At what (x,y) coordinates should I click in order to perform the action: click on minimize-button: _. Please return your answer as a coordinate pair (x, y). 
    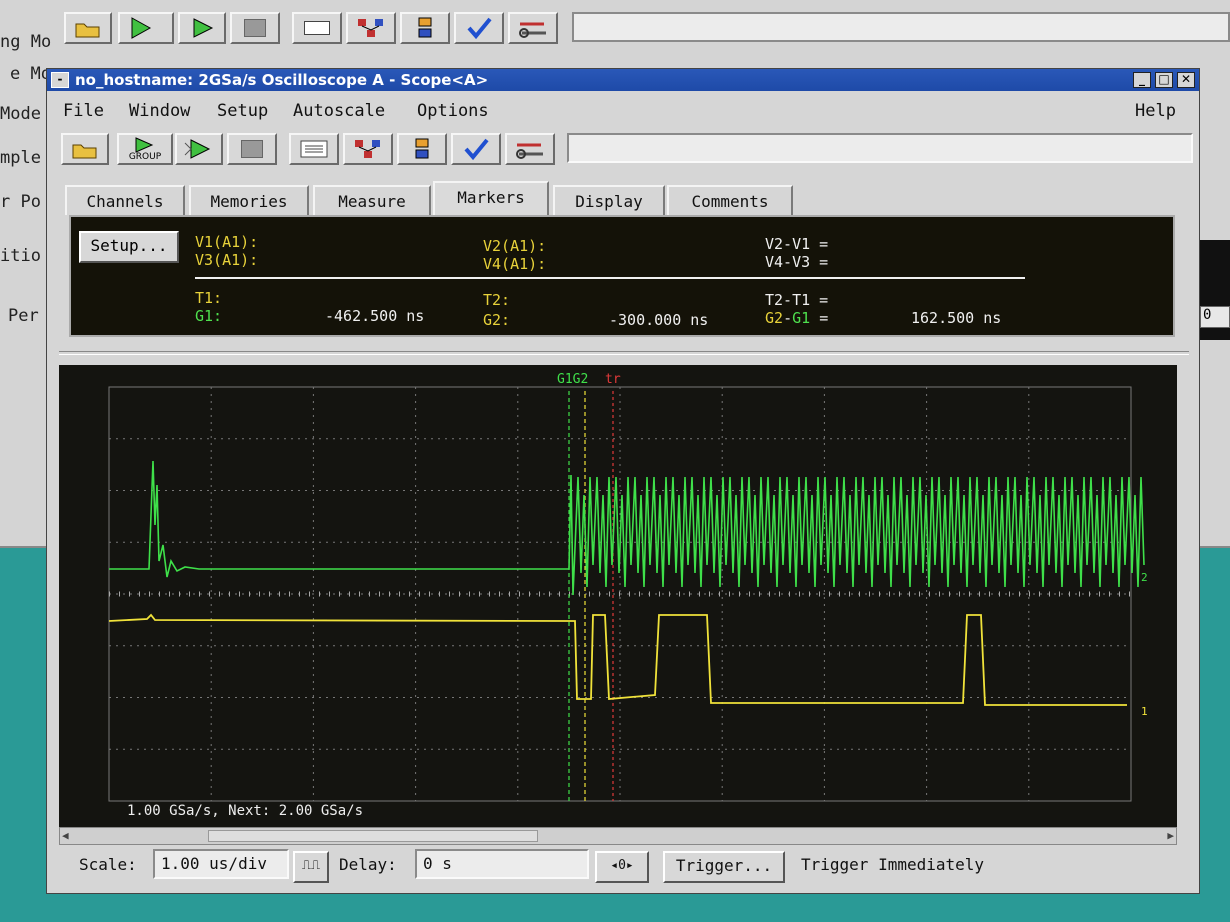
    Looking at the image, I should click on (1142, 80).